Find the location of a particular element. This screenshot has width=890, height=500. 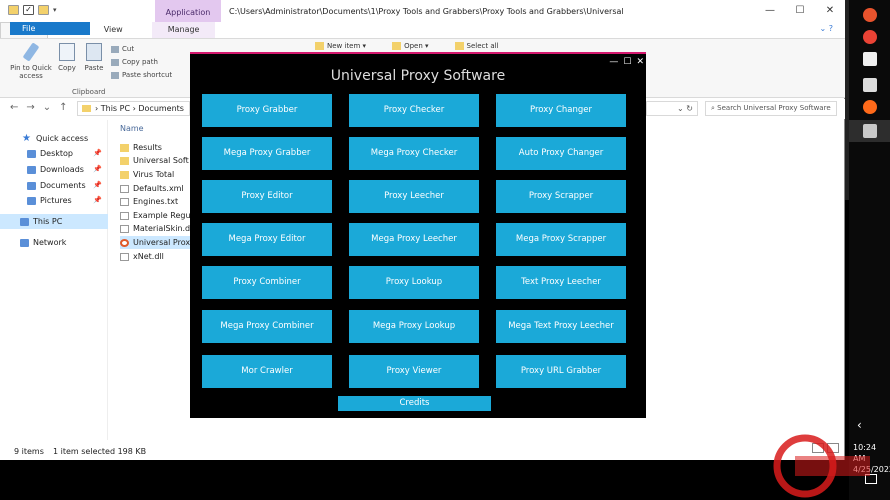

list-item: Universal Proxy S is located at coordinates (160, 242).